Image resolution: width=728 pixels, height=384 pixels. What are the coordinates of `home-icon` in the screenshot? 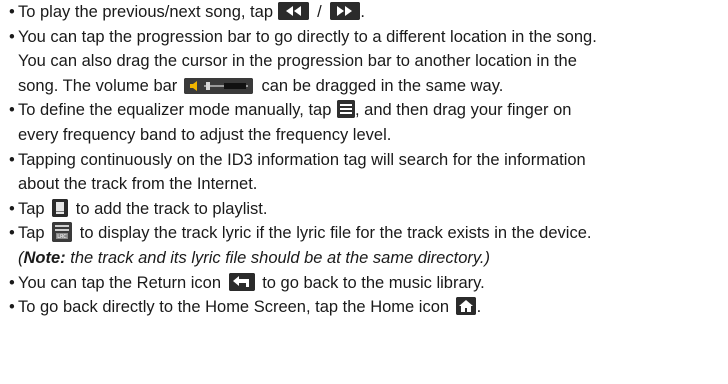 It's located at (465, 306).